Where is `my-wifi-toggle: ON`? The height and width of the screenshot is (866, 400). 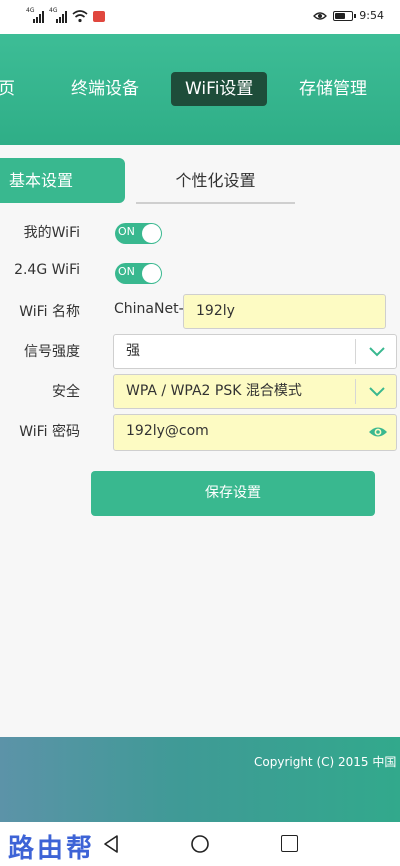 my-wifi-toggle: ON is located at coordinates (138, 233).